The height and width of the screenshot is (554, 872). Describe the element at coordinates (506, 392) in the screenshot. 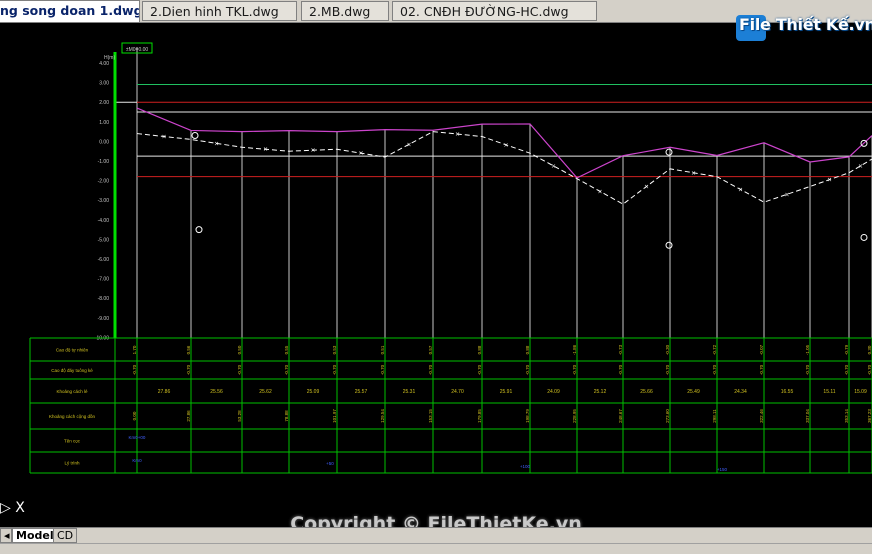

I see `segment-distance-value: 25.91` at that location.